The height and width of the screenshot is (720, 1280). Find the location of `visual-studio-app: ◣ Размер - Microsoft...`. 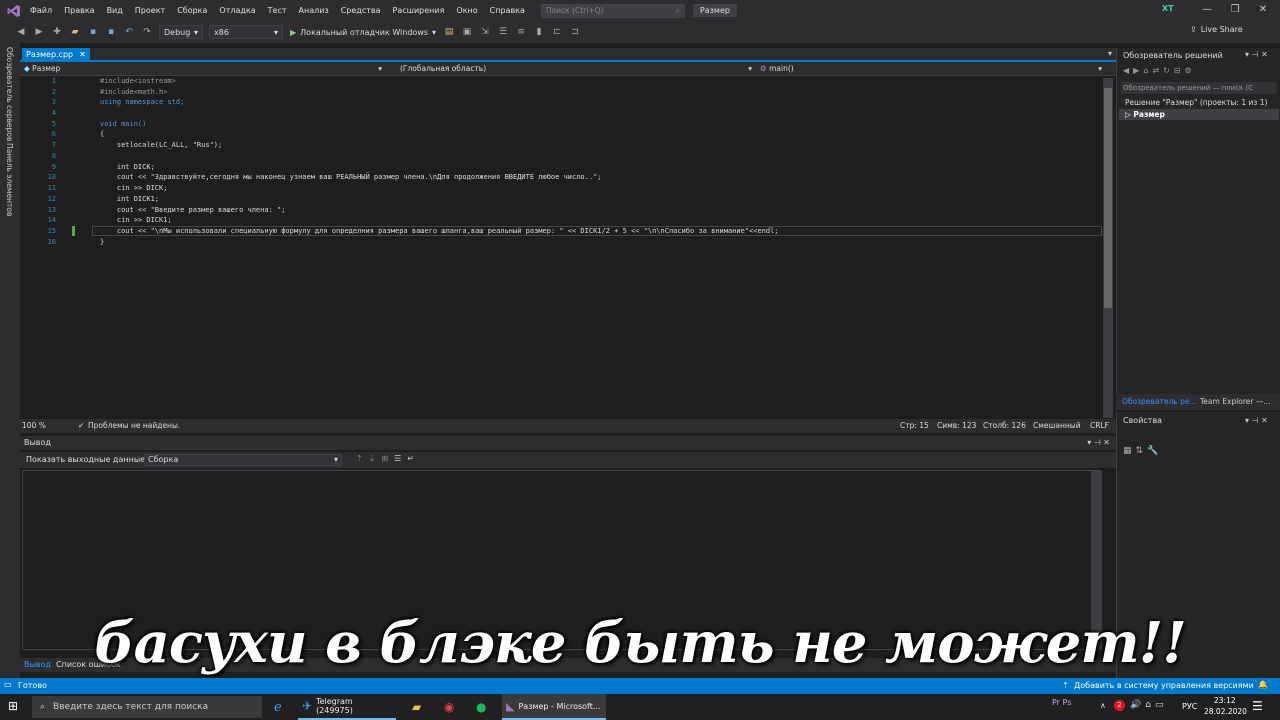

visual-studio-app: ◣ Размер - Microsoft... is located at coordinates (554, 707).